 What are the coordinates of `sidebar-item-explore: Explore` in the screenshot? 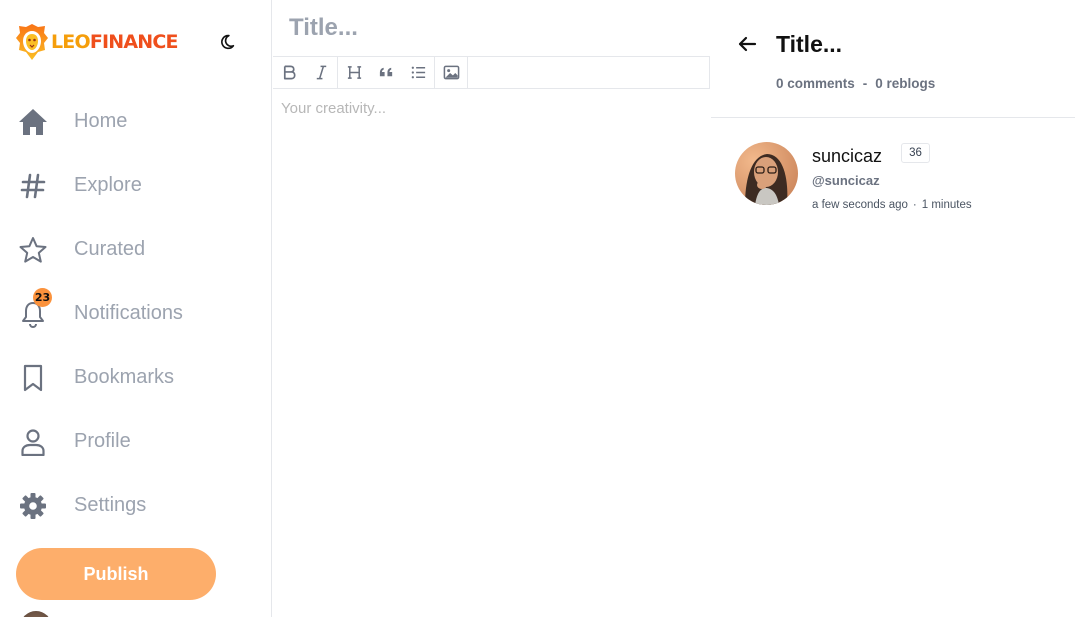 It's located at (136, 186).